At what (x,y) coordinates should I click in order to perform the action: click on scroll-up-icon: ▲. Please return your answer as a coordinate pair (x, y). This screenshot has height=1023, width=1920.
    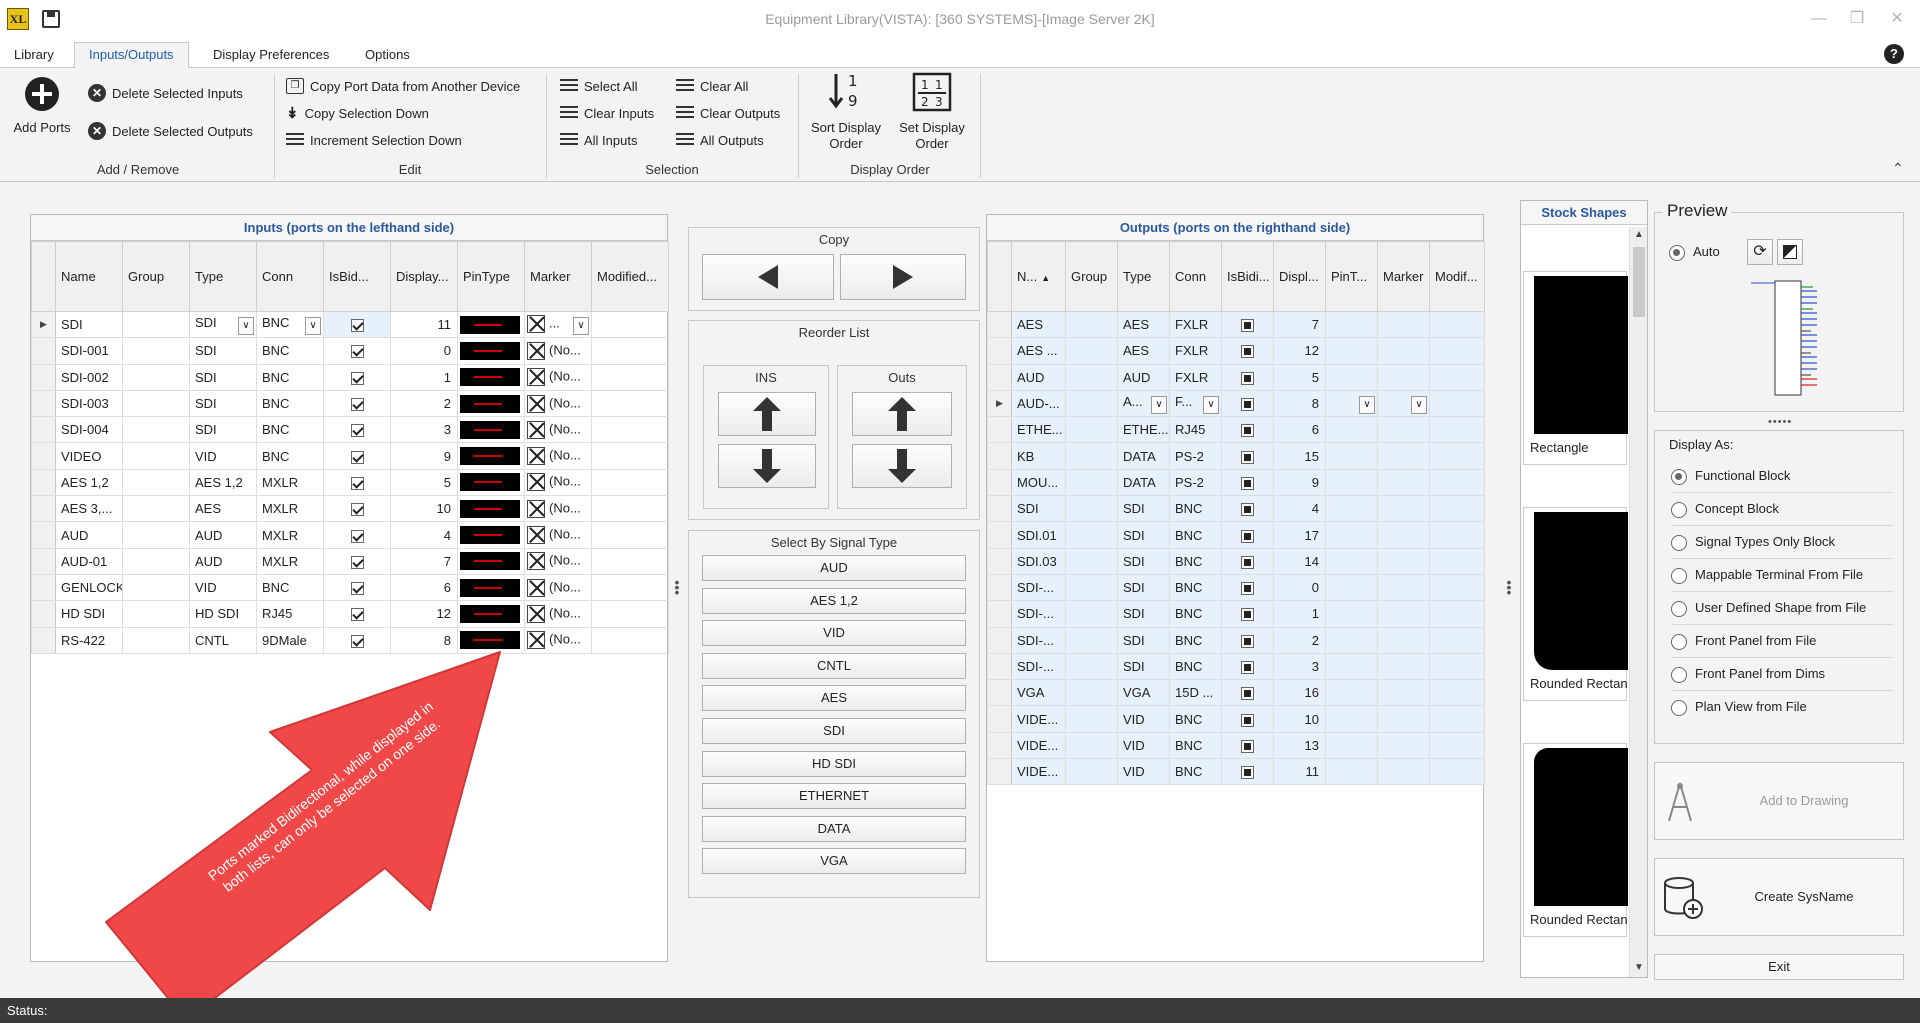
    Looking at the image, I should click on (1639, 234).